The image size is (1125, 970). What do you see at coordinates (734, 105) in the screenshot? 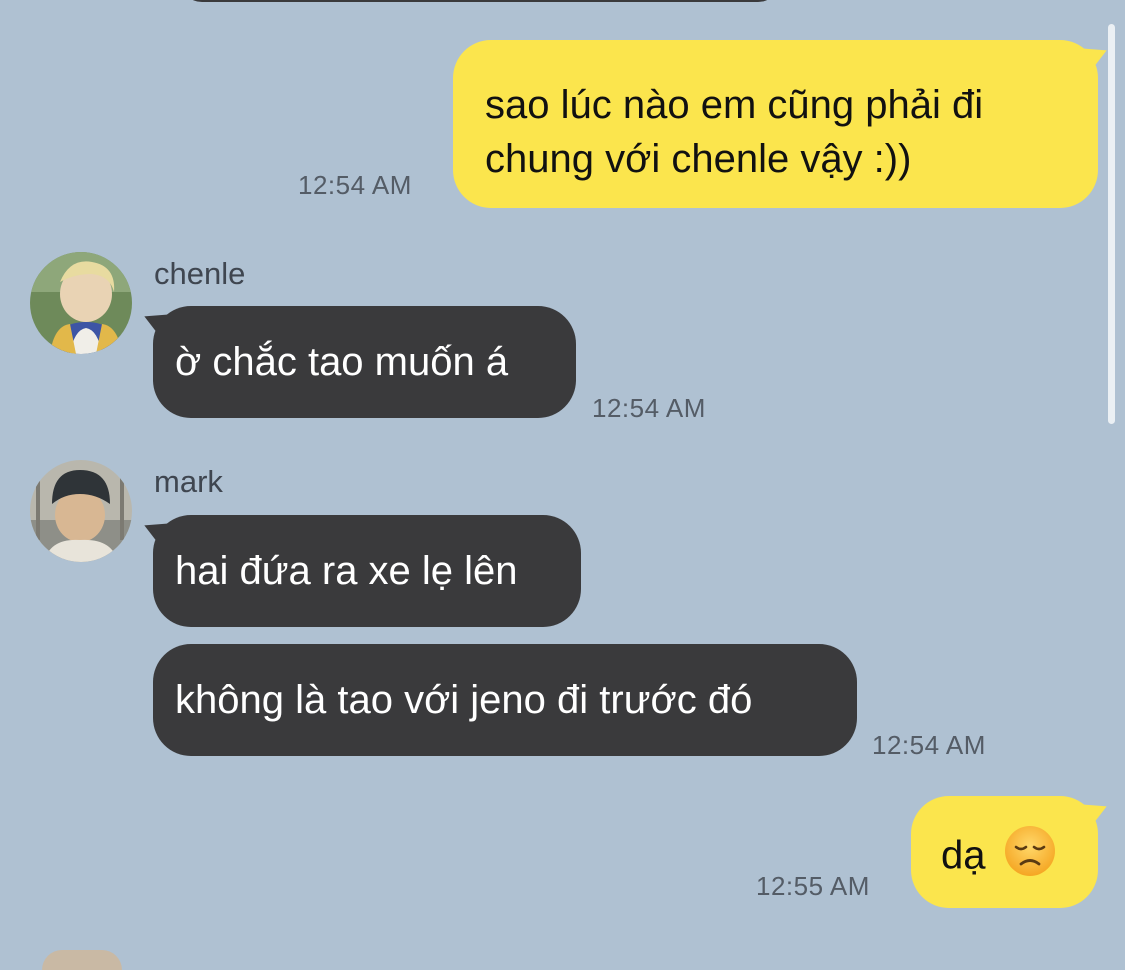
I see `message-text-line: sao lúc nào em cũng phải đi` at bounding box center [734, 105].